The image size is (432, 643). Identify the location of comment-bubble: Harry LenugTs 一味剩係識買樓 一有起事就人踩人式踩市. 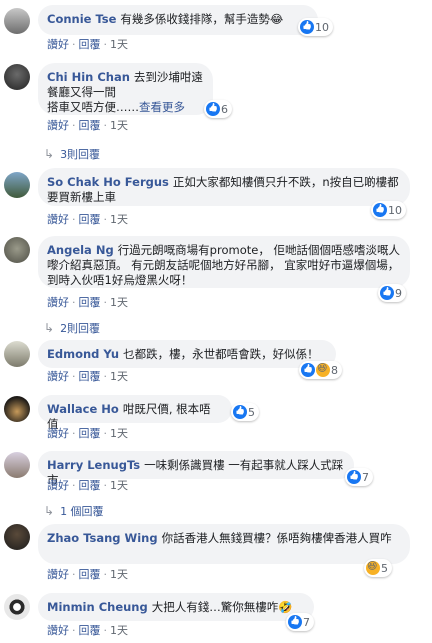
(196, 469).